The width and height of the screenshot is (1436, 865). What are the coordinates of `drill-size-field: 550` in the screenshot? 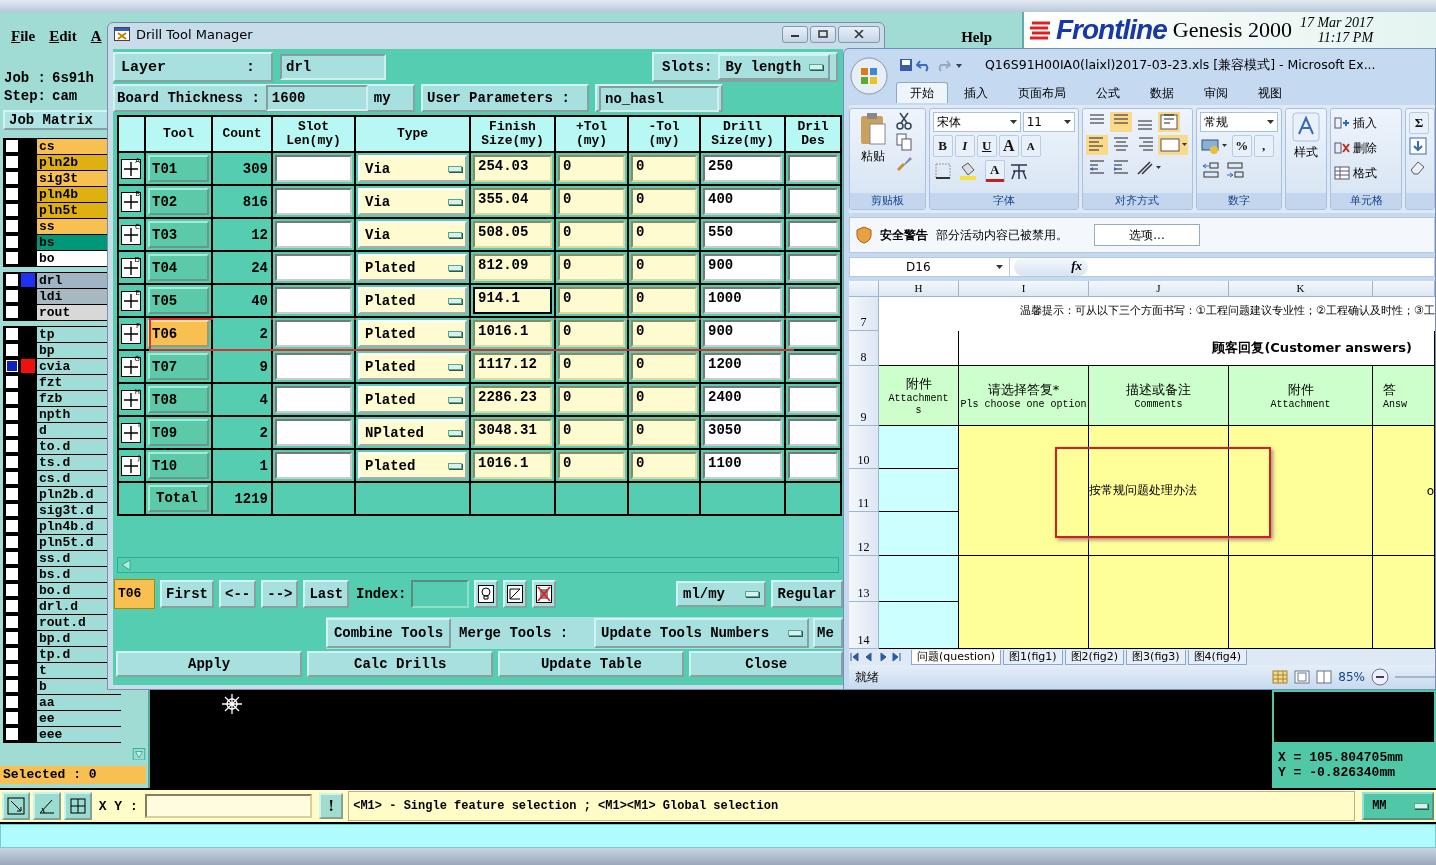 It's located at (742, 234).